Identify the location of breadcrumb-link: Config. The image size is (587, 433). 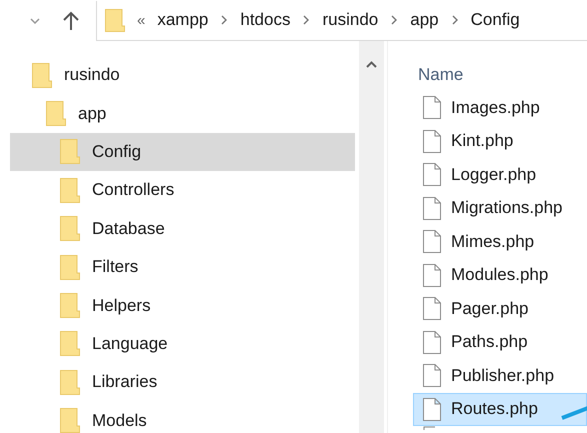
(495, 20).